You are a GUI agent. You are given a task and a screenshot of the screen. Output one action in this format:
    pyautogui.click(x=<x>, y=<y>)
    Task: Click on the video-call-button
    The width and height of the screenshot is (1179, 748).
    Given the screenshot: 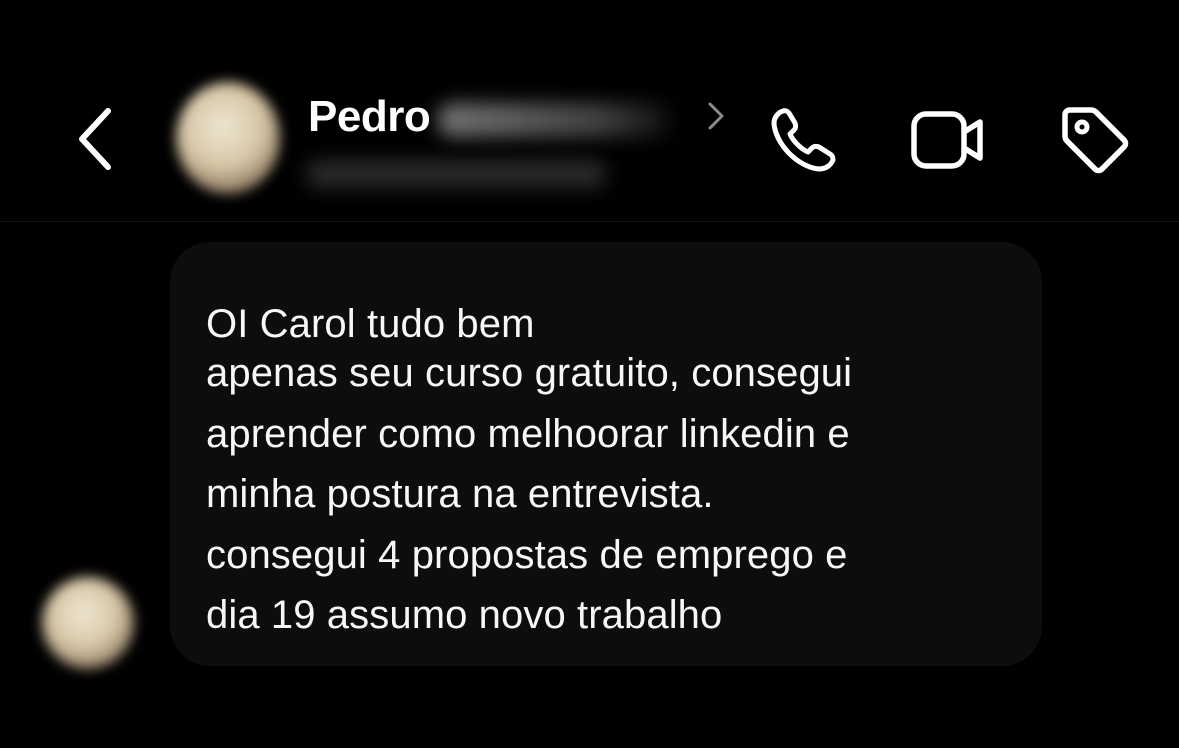 What is the action you would take?
    pyautogui.click(x=948, y=140)
    